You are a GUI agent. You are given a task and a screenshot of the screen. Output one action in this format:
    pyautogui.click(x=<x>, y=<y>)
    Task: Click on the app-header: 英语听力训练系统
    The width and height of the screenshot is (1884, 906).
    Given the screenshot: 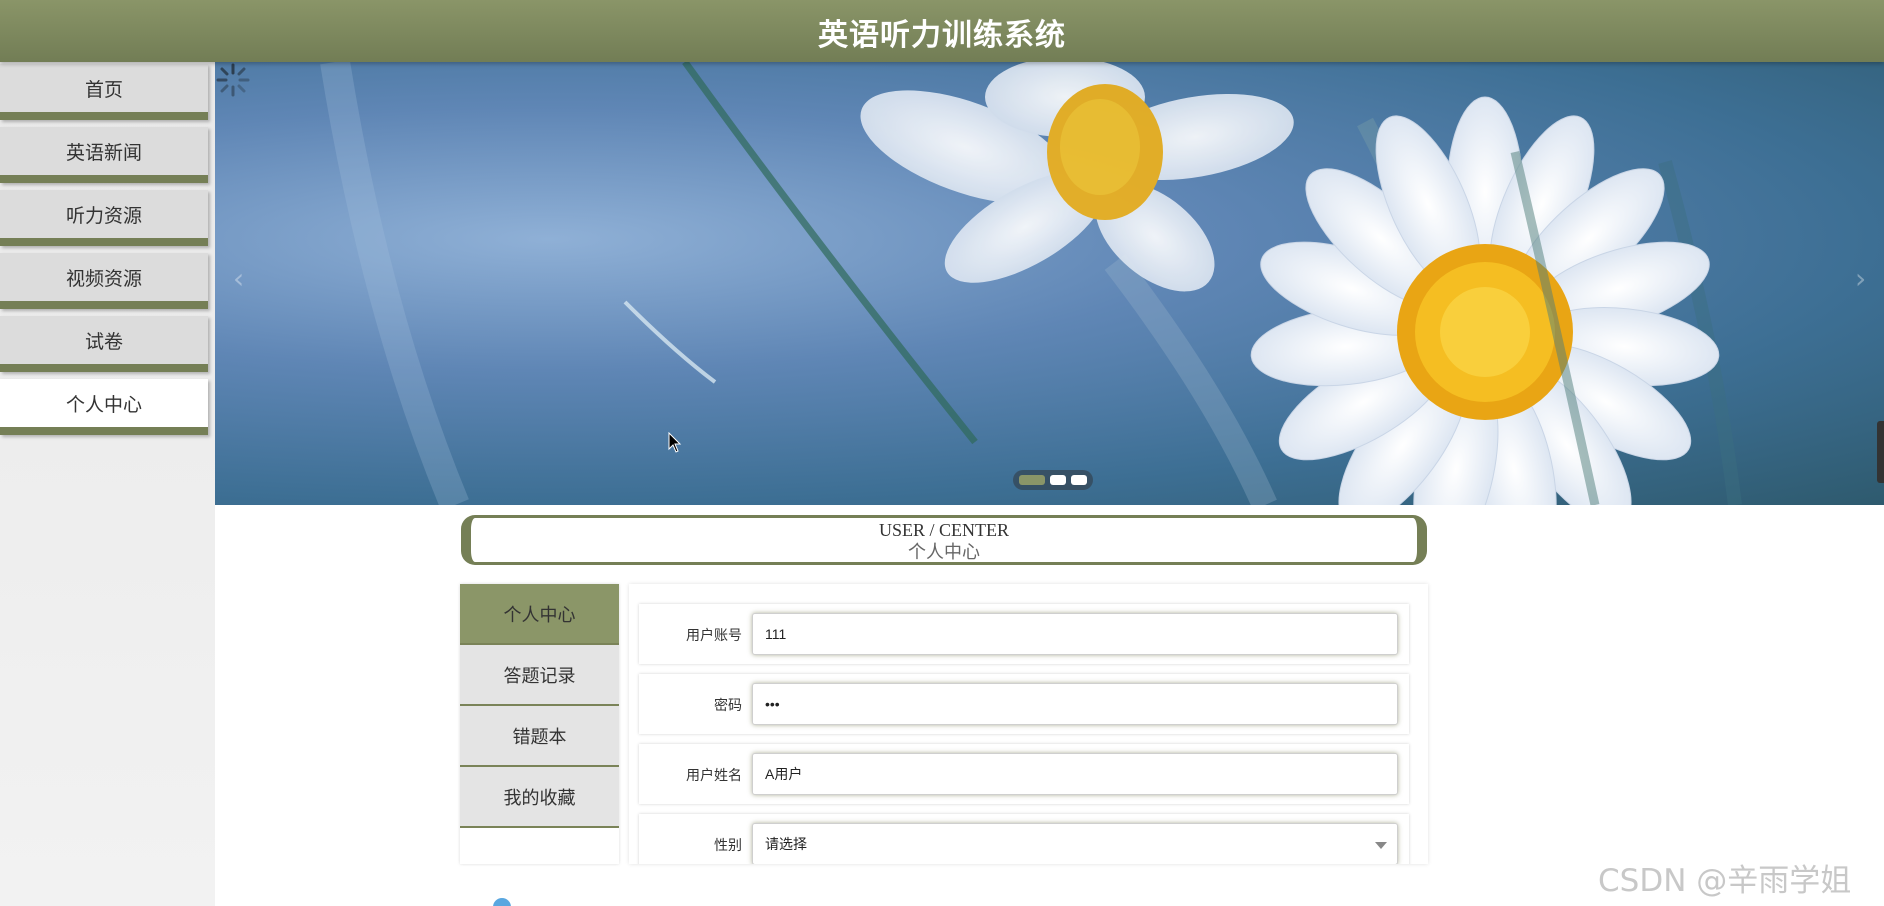 What is the action you would take?
    pyautogui.click(x=942, y=31)
    